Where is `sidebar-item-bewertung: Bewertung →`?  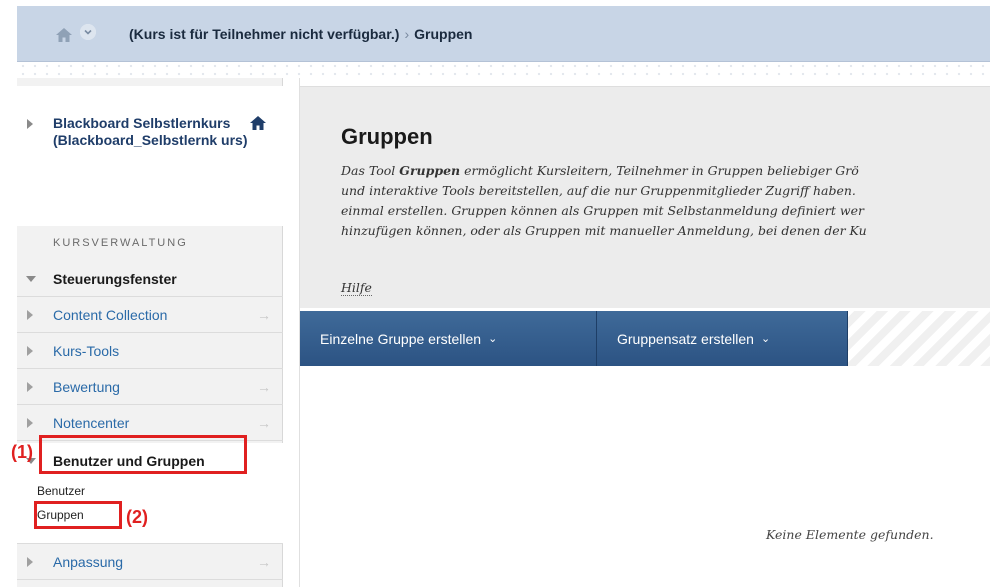 sidebar-item-bewertung: Bewertung → is located at coordinates (150, 387).